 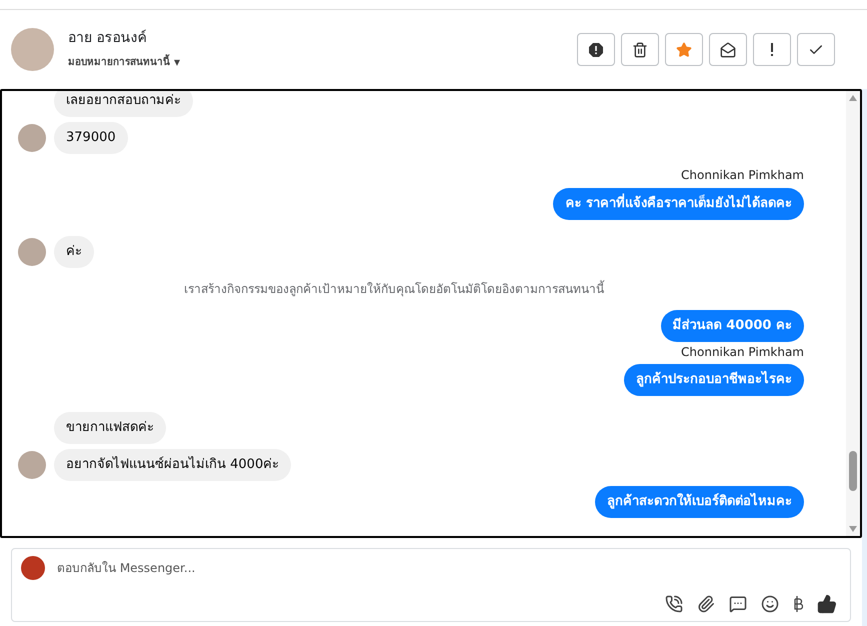 What do you see at coordinates (678, 204) in the screenshot?
I see `message-bubble: คะ ราคาที่แจ้งคือราคาเต็มยังไม่ได้ลดคะ` at bounding box center [678, 204].